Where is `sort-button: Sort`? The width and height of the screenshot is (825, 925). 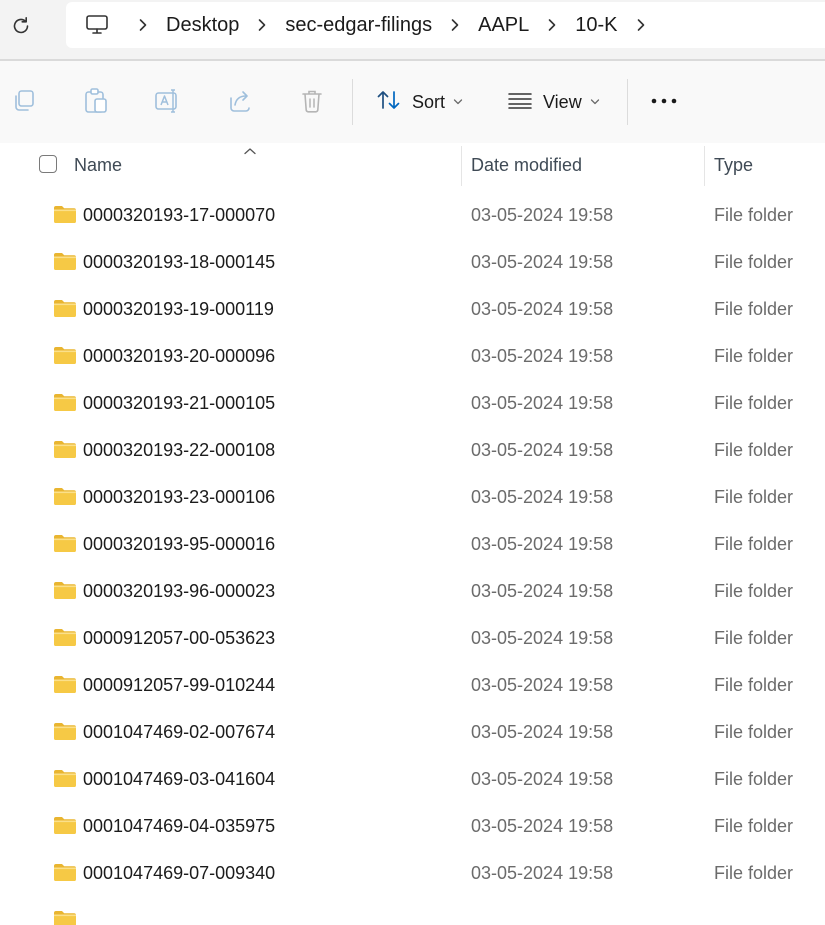
sort-button: Sort is located at coordinates (419, 102).